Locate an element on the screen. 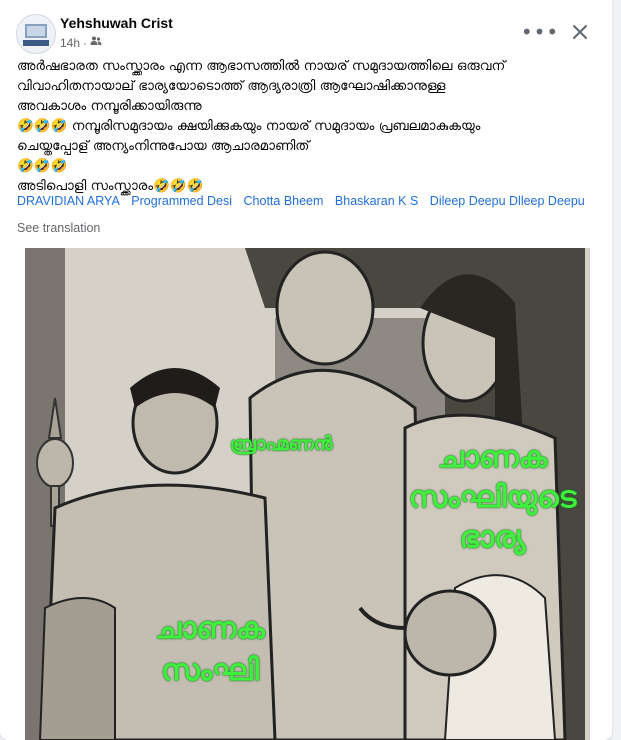 The image size is (621, 740). post-text-line: അടിപൊളി സംസ്ക്കാരം🤣🤣🤣 is located at coordinates (110, 186).